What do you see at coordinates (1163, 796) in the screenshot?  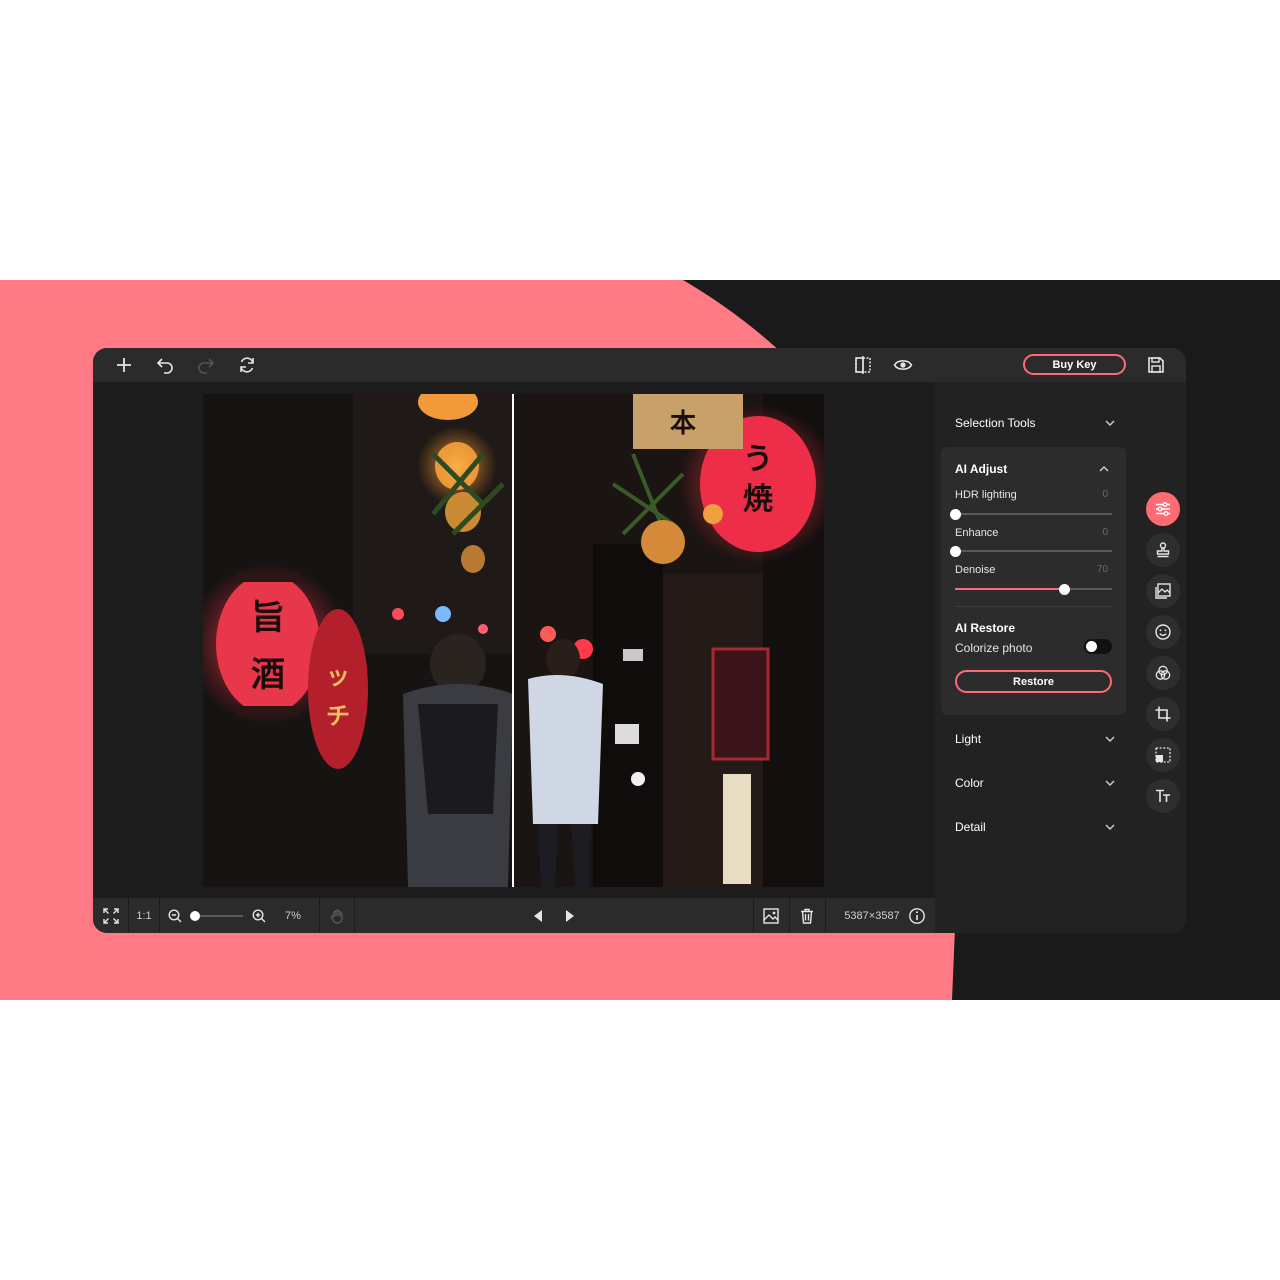 I see `text-icon` at bounding box center [1163, 796].